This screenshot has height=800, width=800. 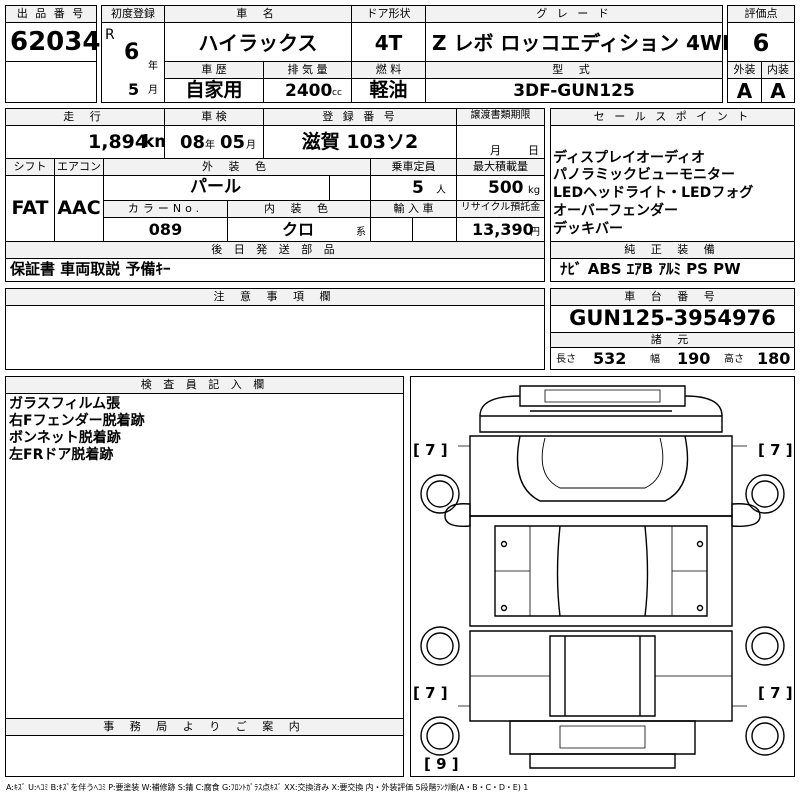 What do you see at coordinates (110, 35) in the screenshot?
I see `first-reg-era: R` at bounding box center [110, 35].